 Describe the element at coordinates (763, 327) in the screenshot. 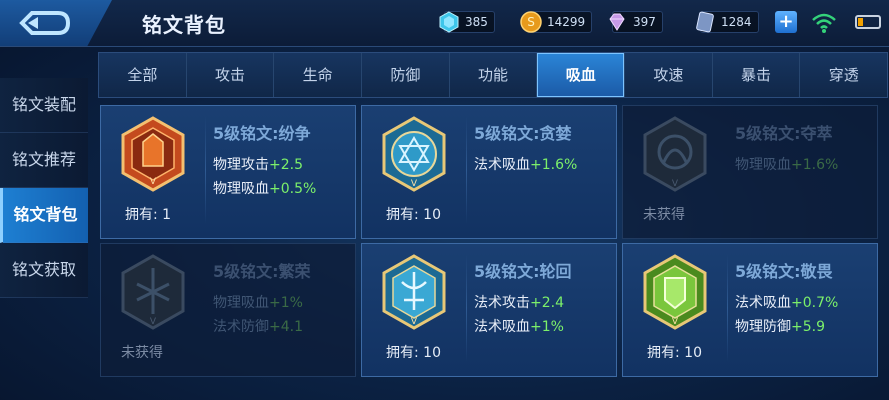

I see `attribute-name: 物理防御` at that location.